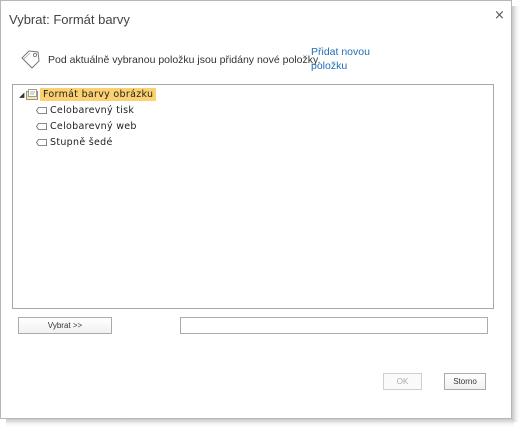  Describe the element at coordinates (402, 381) in the screenshot. I see `ok-button: OK` at that location.